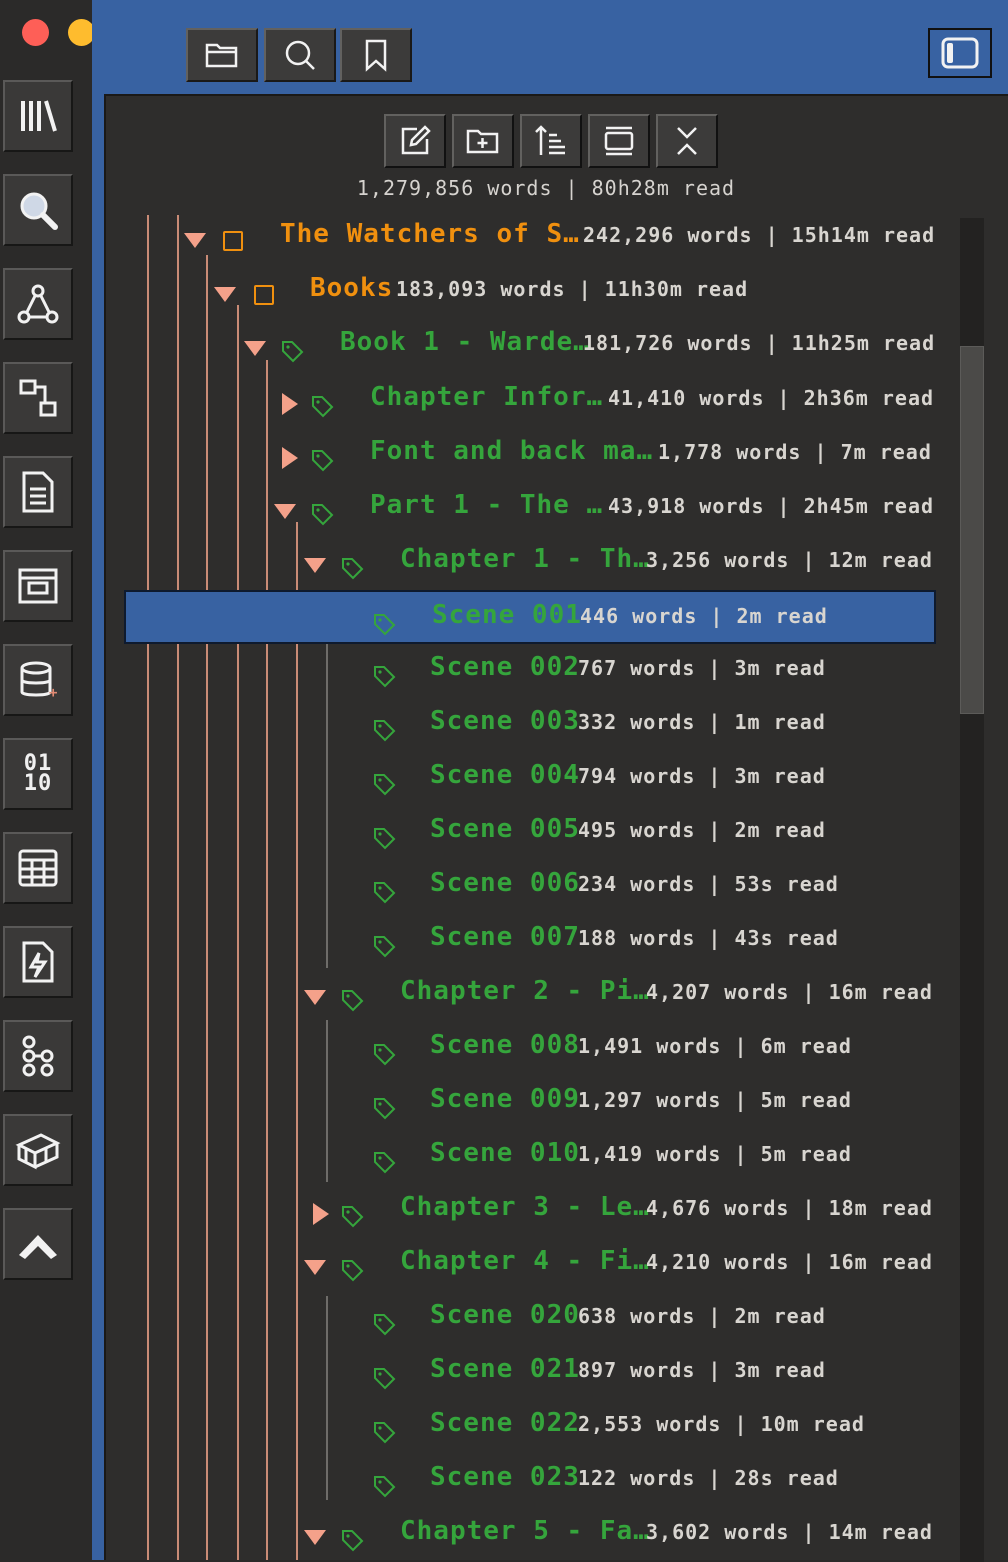 The height and width of the screenshot is (1562, 1008). What do you see at coordinates (300, 55) in the screenshot?
I see `search-tab-button` at bounding box center [300, 55].